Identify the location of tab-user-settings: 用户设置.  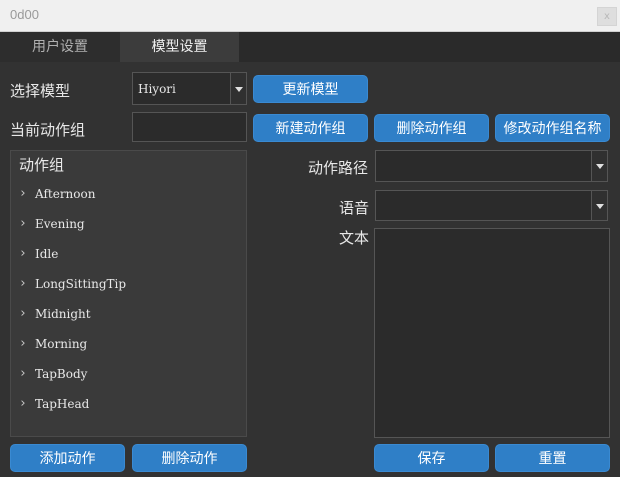
(60, 47).